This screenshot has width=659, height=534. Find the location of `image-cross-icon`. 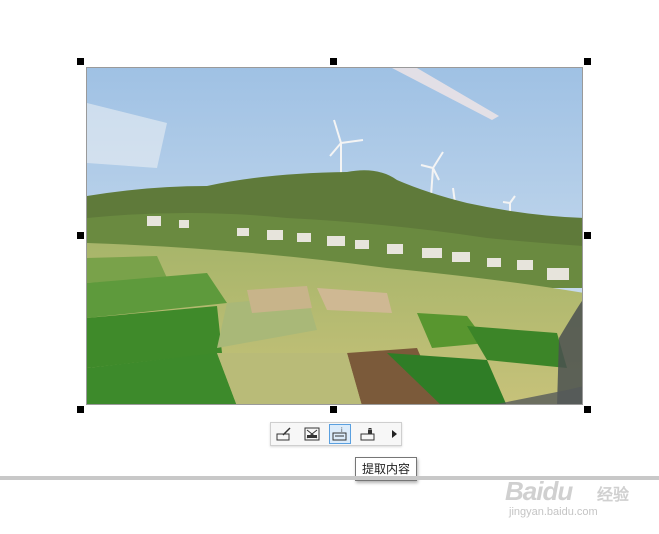

image-cross-icon is located at coordinates (312, 434).